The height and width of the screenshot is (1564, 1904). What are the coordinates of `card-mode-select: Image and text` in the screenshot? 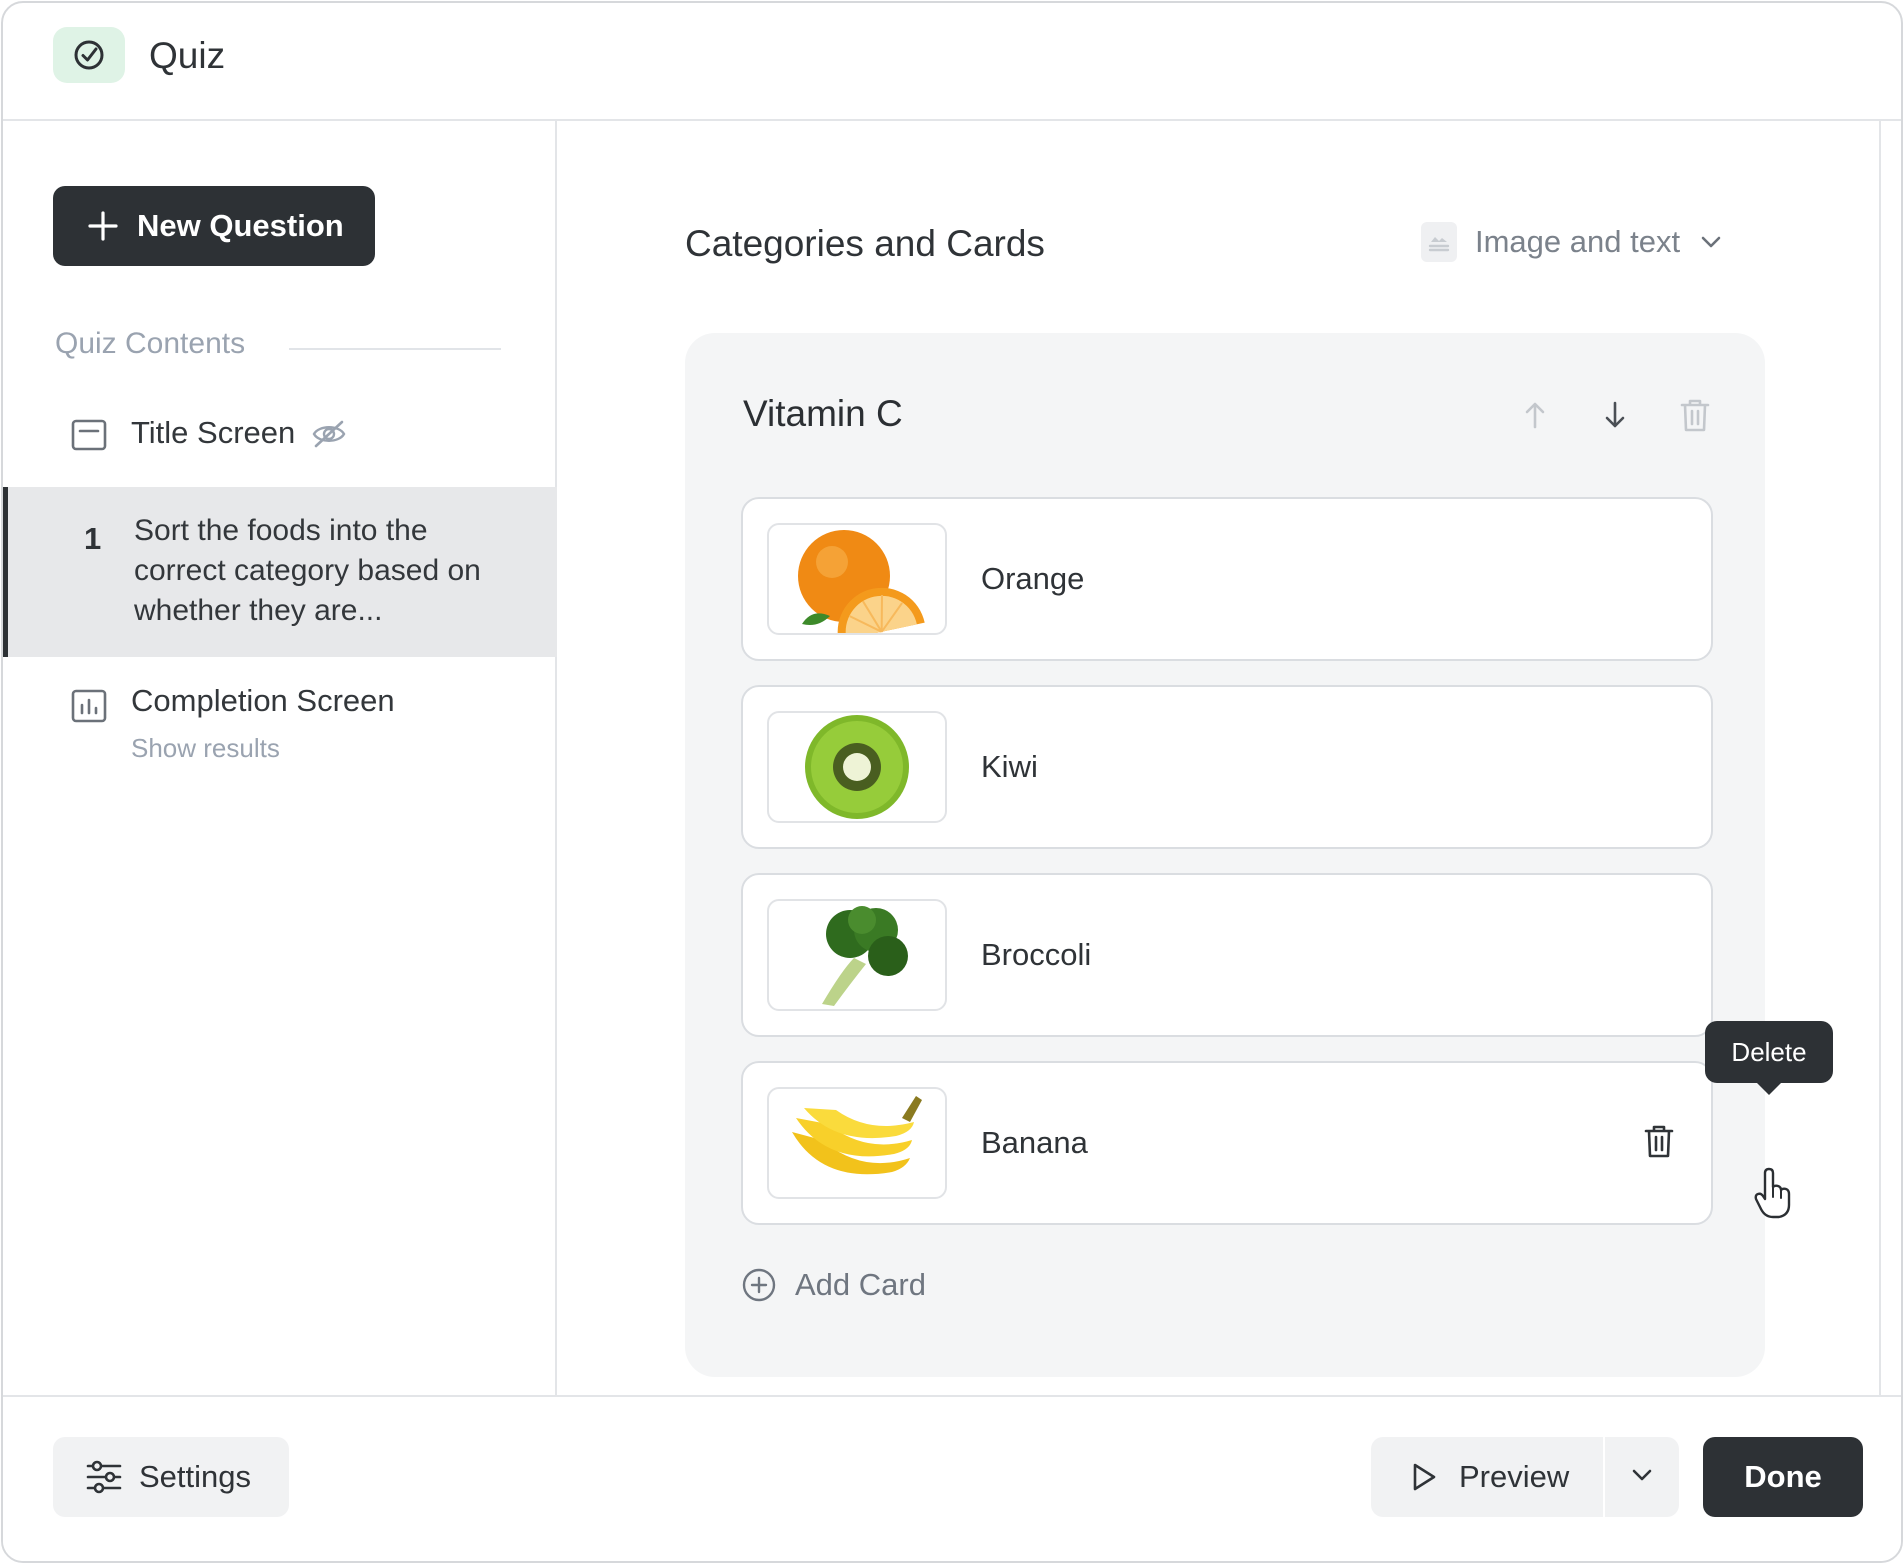 It's located at (1571, 242).